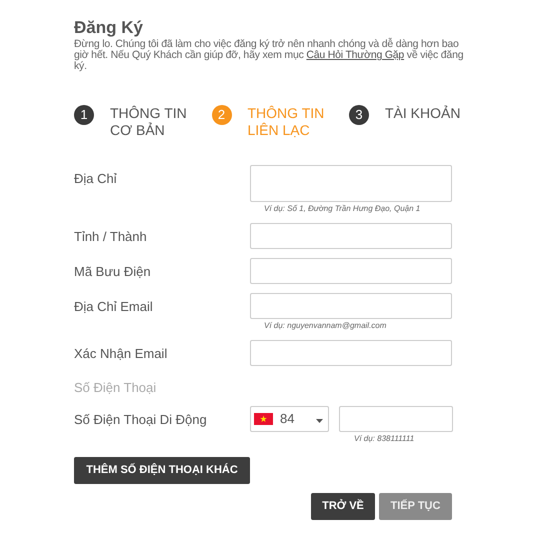  What do you see at coordinates (343, 506) in the screenshot?
I see `back-button: TRỞ VỀ` at bounding box center [343, 506].